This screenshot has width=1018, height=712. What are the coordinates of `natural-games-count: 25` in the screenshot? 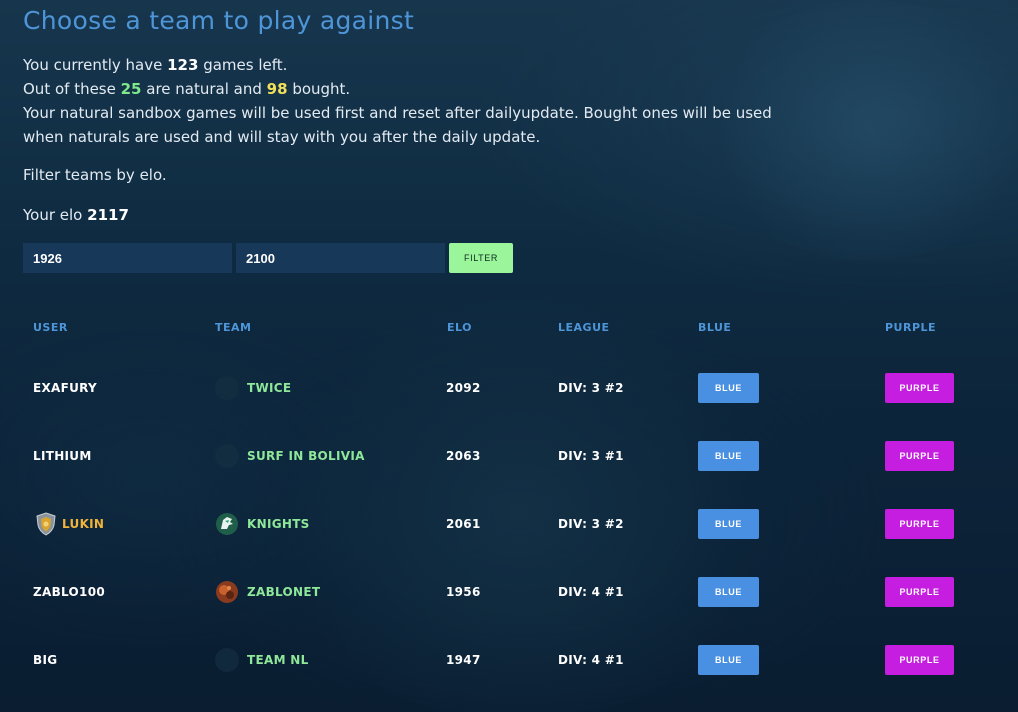 It's located at (131, 89).